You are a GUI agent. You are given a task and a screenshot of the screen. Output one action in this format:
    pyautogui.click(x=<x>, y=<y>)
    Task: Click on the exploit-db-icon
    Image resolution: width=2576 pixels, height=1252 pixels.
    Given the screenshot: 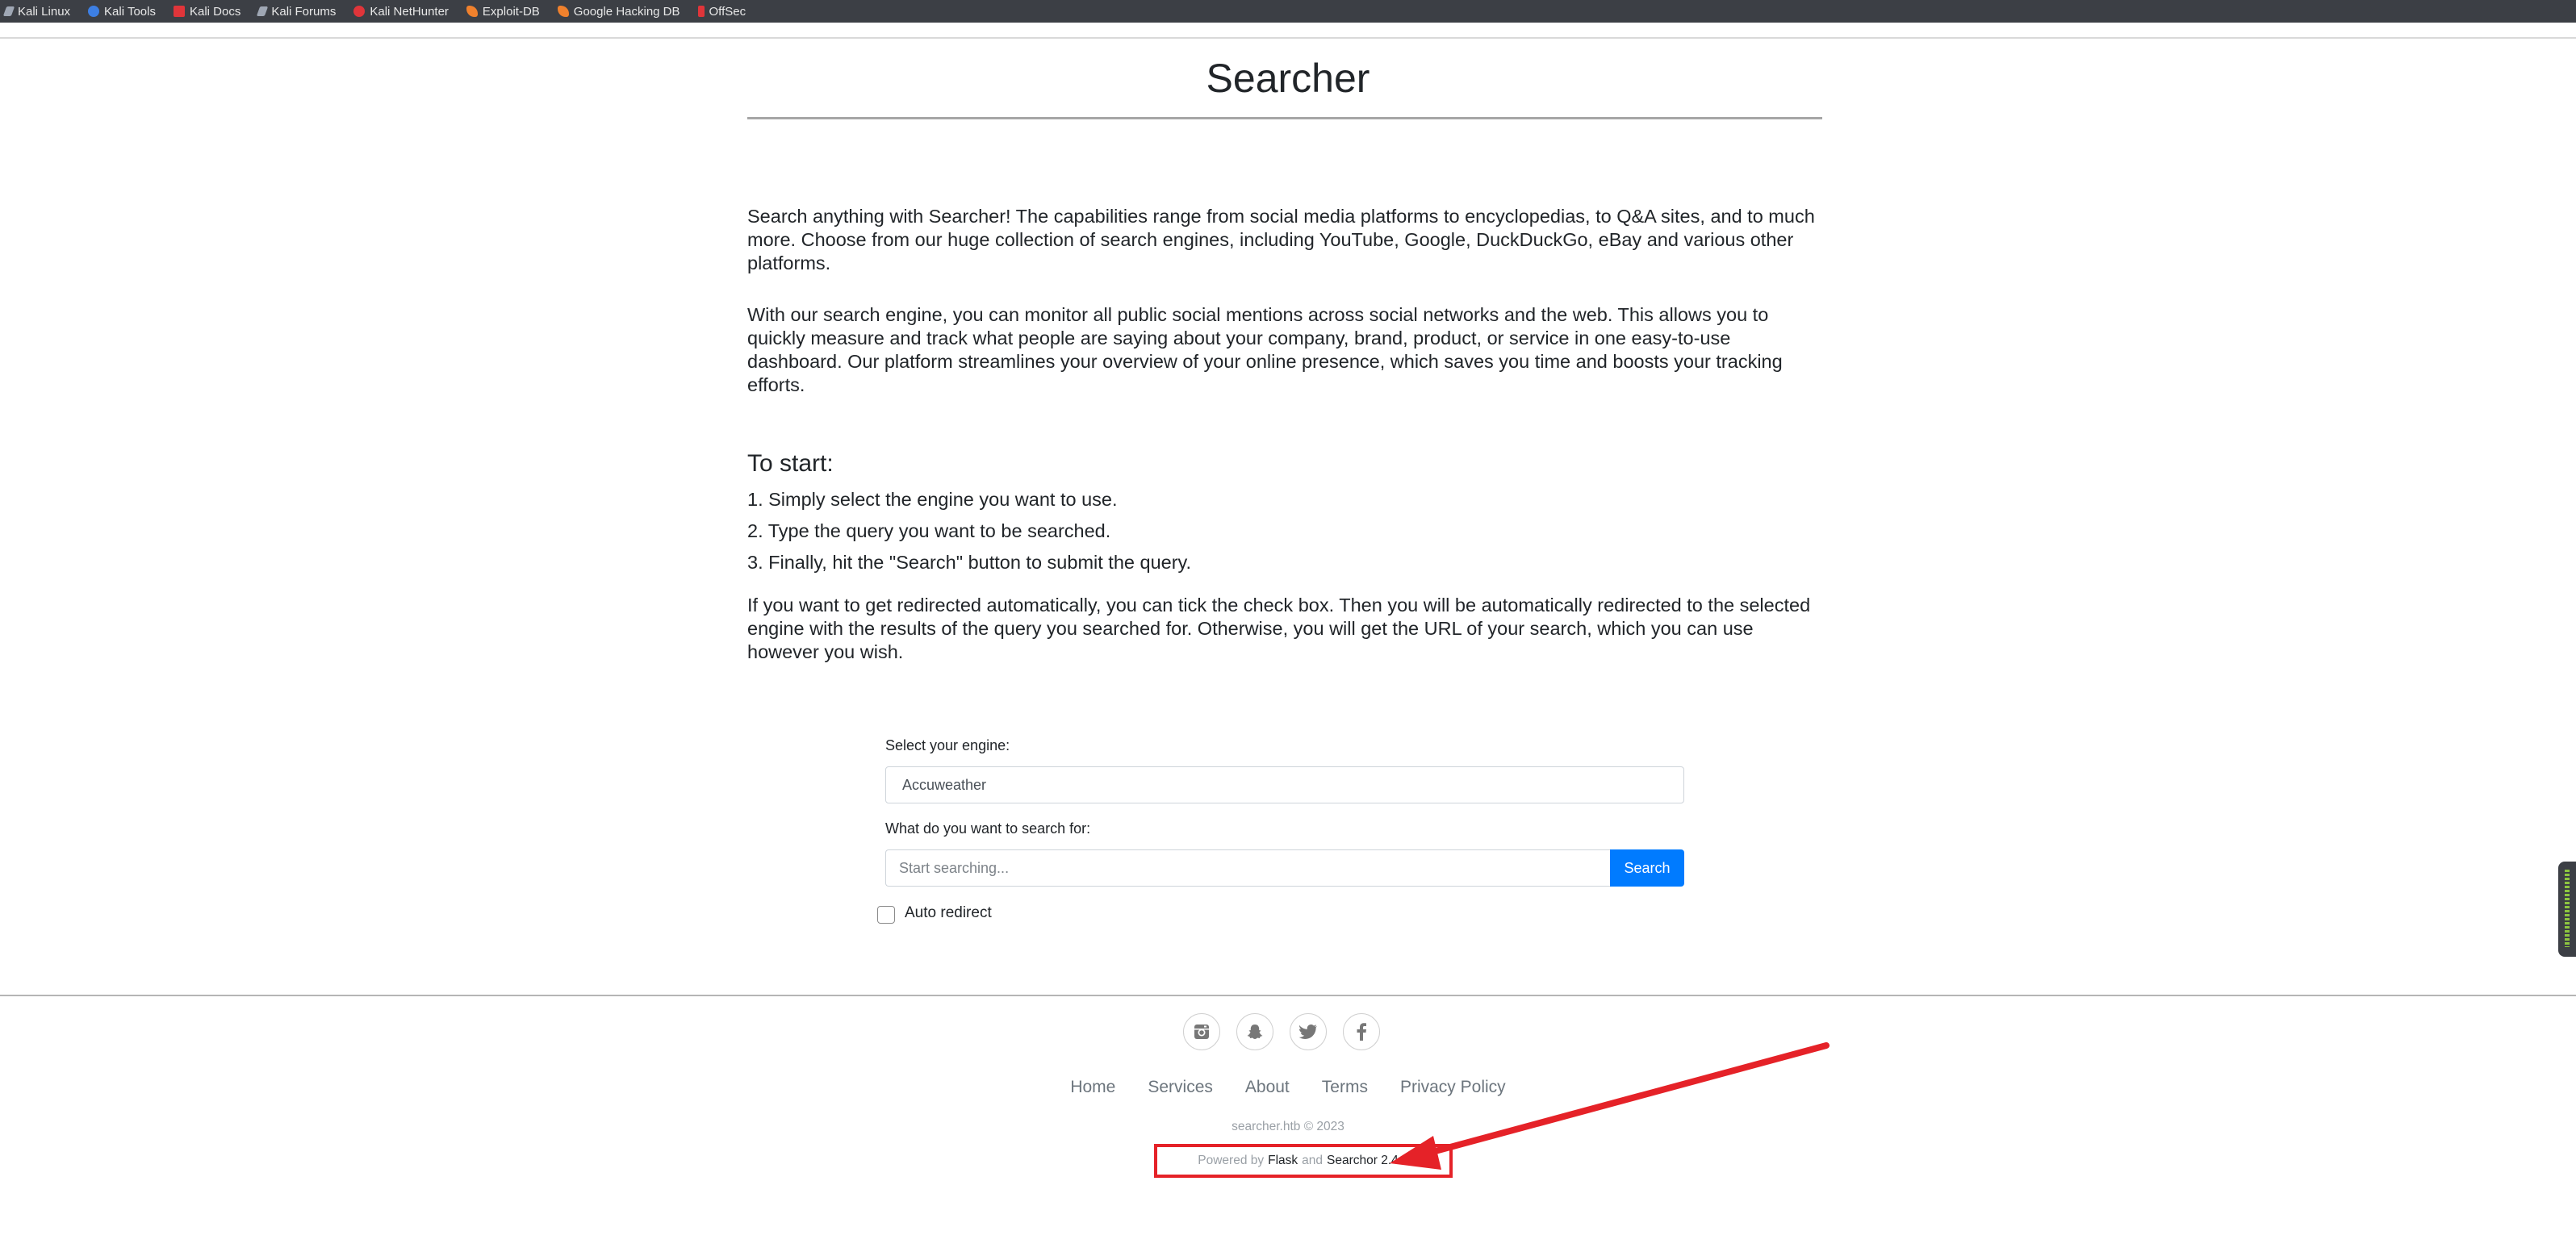 What is the action you would take?
    pyautogui.click(x=472, y=11)
    